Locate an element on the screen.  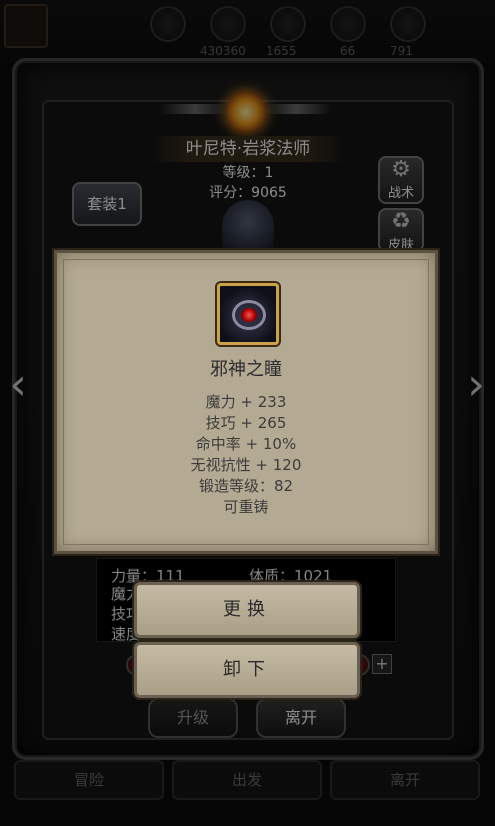
item-name: 邪神之瞳 is located at coordinates (246, 369).